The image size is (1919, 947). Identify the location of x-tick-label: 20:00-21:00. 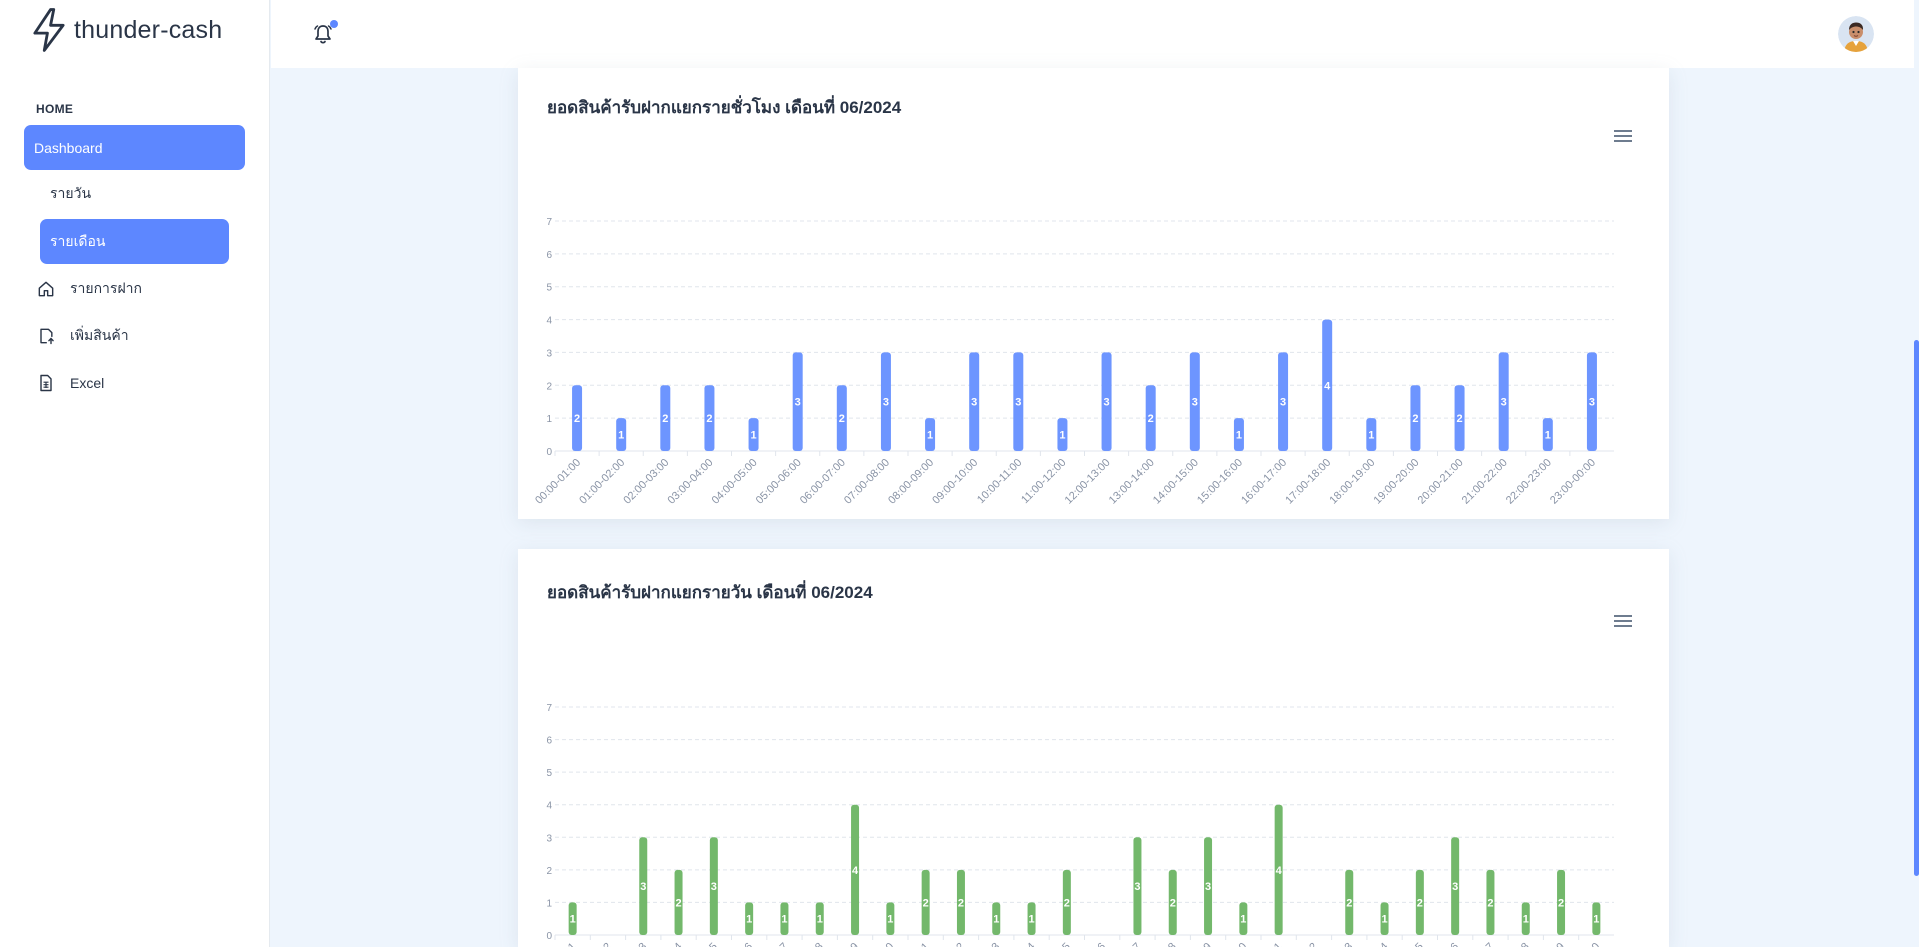
(1441, 482).